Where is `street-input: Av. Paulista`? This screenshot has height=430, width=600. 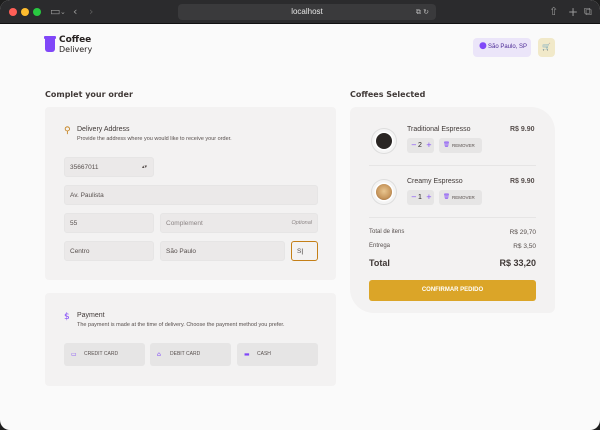
street-input: Av. Paulista is located at coordinates (191, 195).